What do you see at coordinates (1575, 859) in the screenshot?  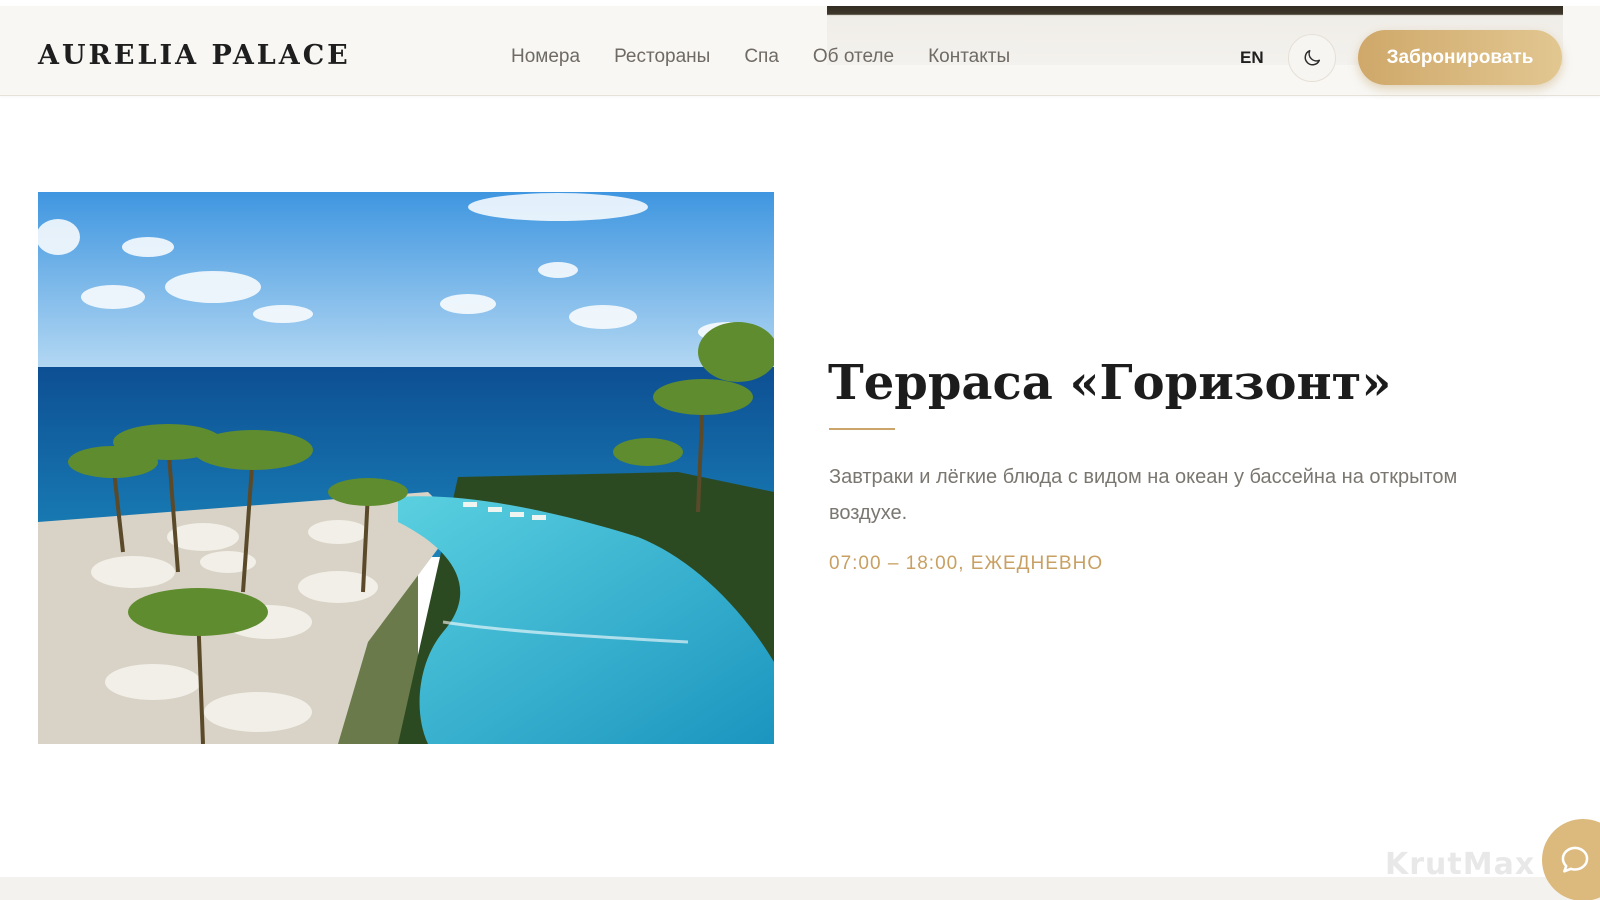 I see `chat-bubble-icon` at bounding box center [1575, 859].